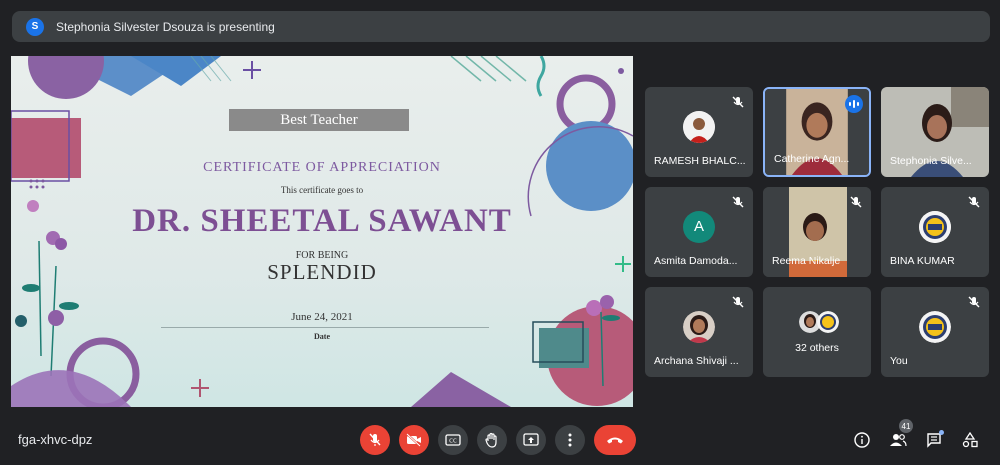 Image resolution: width=1000 pixels, height=465 pixels. I want to click on more-options-icon, so click(570, 440).